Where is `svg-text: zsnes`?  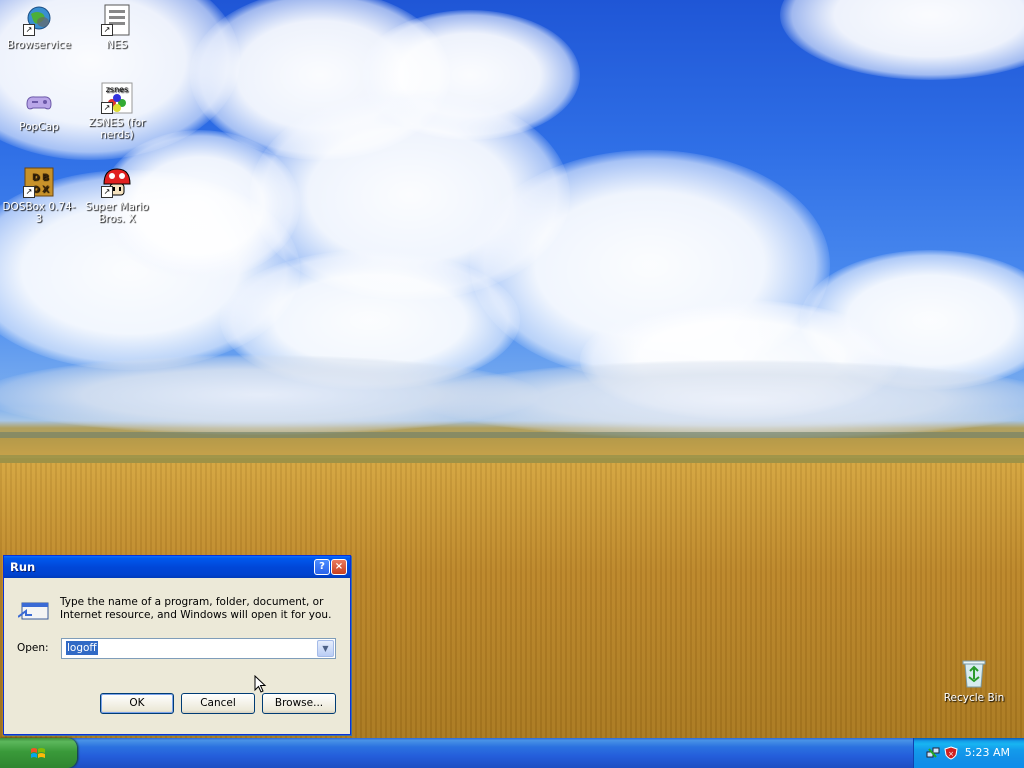 svg-text: zsnes is located at coordinates (117, 89).